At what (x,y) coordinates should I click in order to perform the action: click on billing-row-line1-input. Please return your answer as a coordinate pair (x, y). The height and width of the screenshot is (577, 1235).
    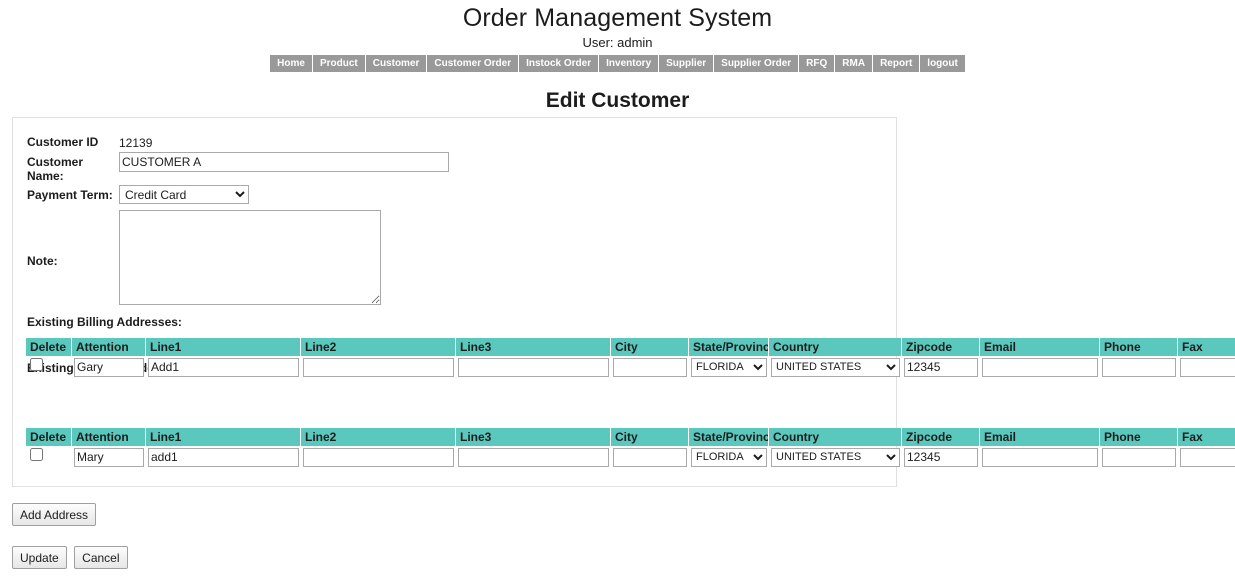
    Looking at the image, I should click on (223, 367).